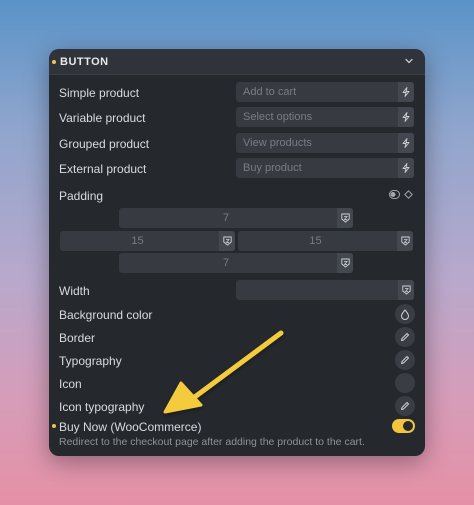 This screenshot has height=505, width=474. I want to click on typography-label: Typography, so click(90, 361).